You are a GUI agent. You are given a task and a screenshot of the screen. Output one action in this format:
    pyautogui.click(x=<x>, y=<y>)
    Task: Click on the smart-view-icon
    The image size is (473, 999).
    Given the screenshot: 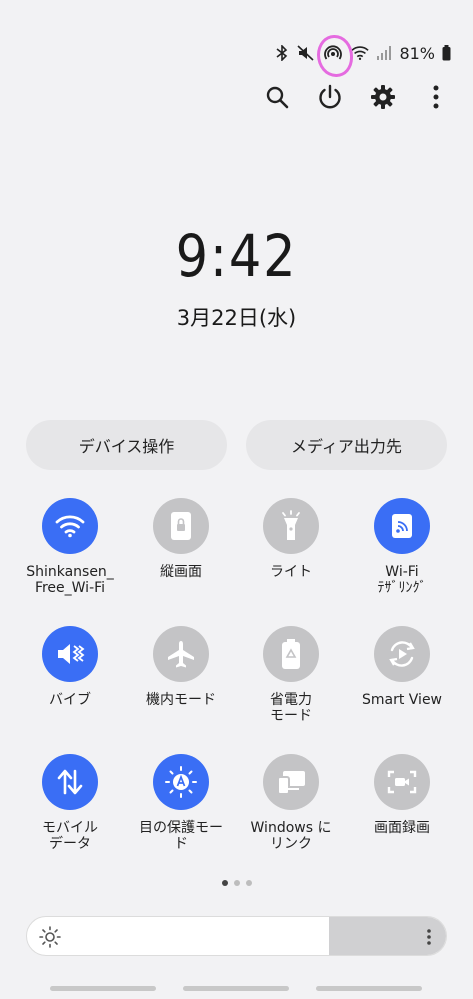 What is the action you would take?
    pyautogui.click(x=402, y=654)
    